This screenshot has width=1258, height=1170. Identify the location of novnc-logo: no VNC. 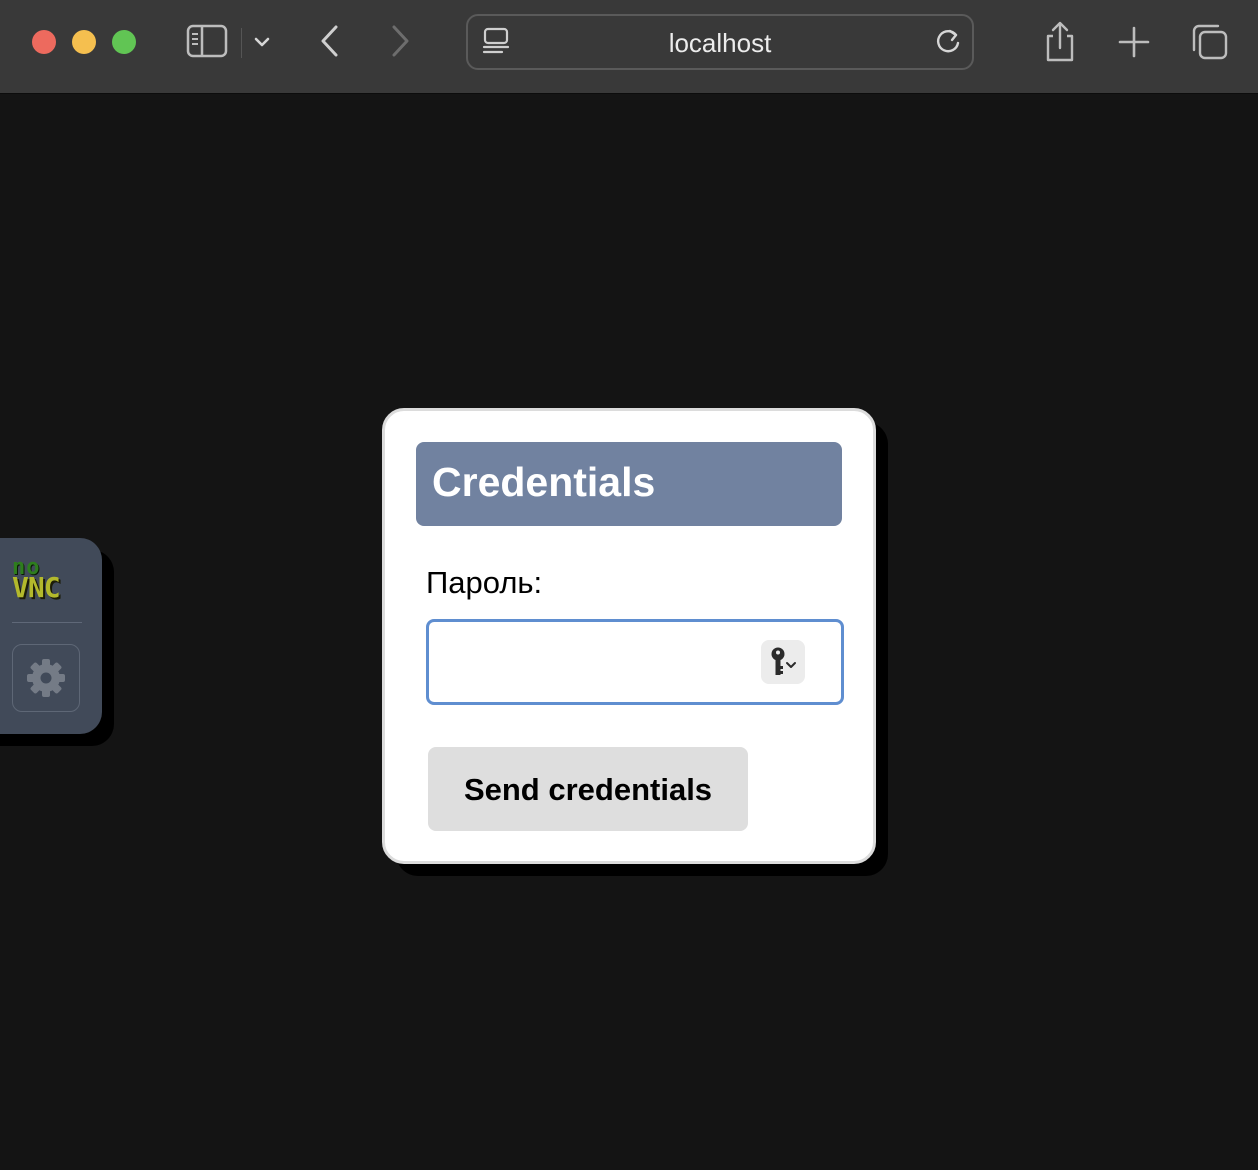
(48, 580).